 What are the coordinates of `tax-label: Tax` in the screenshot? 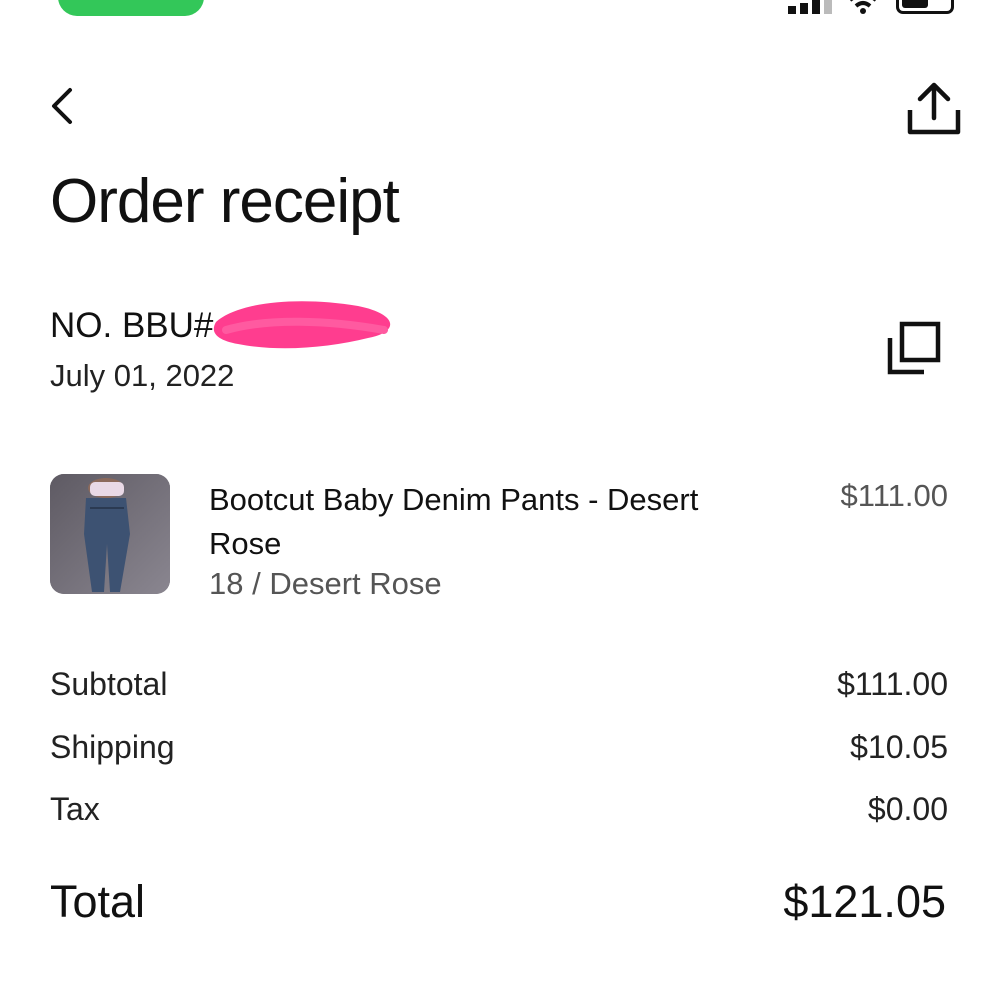 It's located at (75, 809).